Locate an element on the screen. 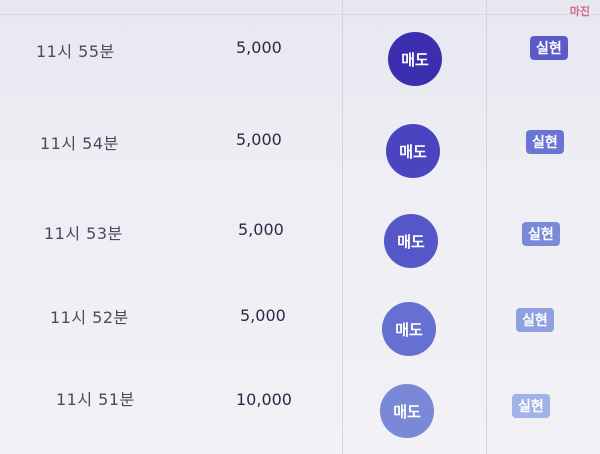  row-divider is located at coordinates (300, 14).